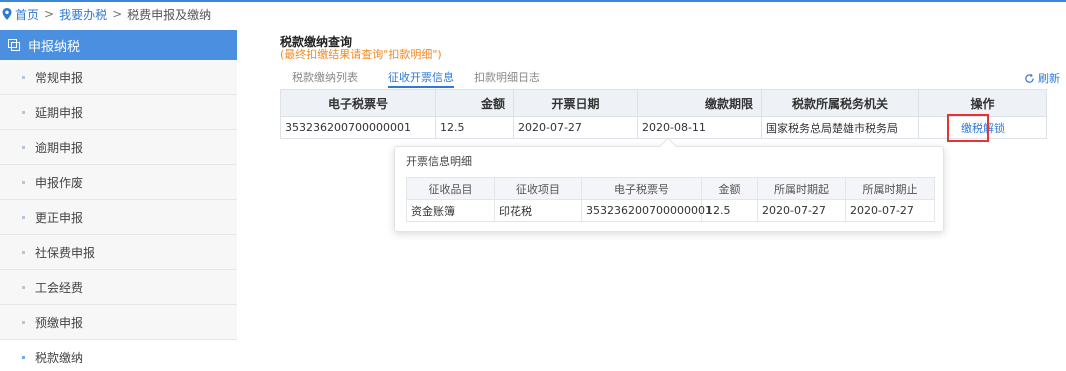 The image size is (1066, 371). Describe the element at coordinates (118, 45) in the screenshot. I see `sidebar-header: 申报纳税` at that location.